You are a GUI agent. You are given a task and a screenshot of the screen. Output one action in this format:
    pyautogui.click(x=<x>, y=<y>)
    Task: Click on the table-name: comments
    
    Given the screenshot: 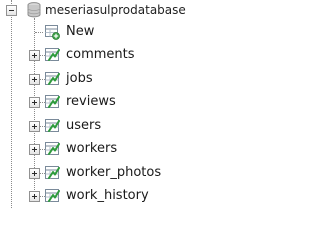 What is the action you would take?
    pyautogui.click(x=100, y=55)
    